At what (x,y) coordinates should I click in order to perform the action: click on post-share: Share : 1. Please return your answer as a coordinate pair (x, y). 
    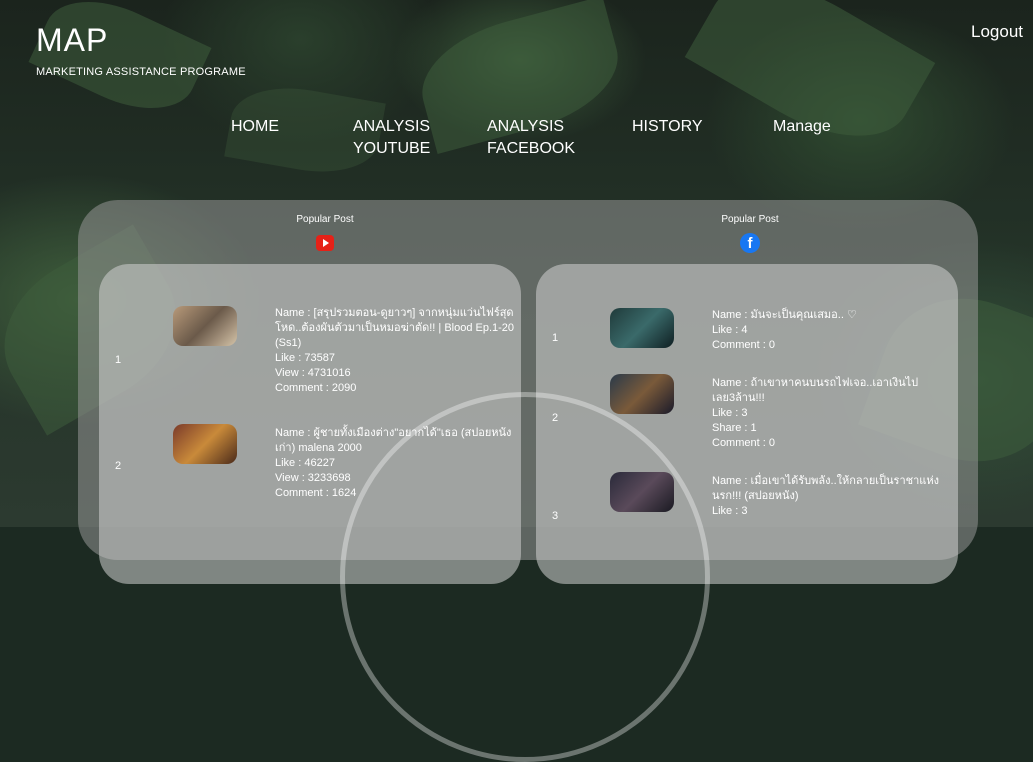
    Looking at the image, I should click on (734, 428).